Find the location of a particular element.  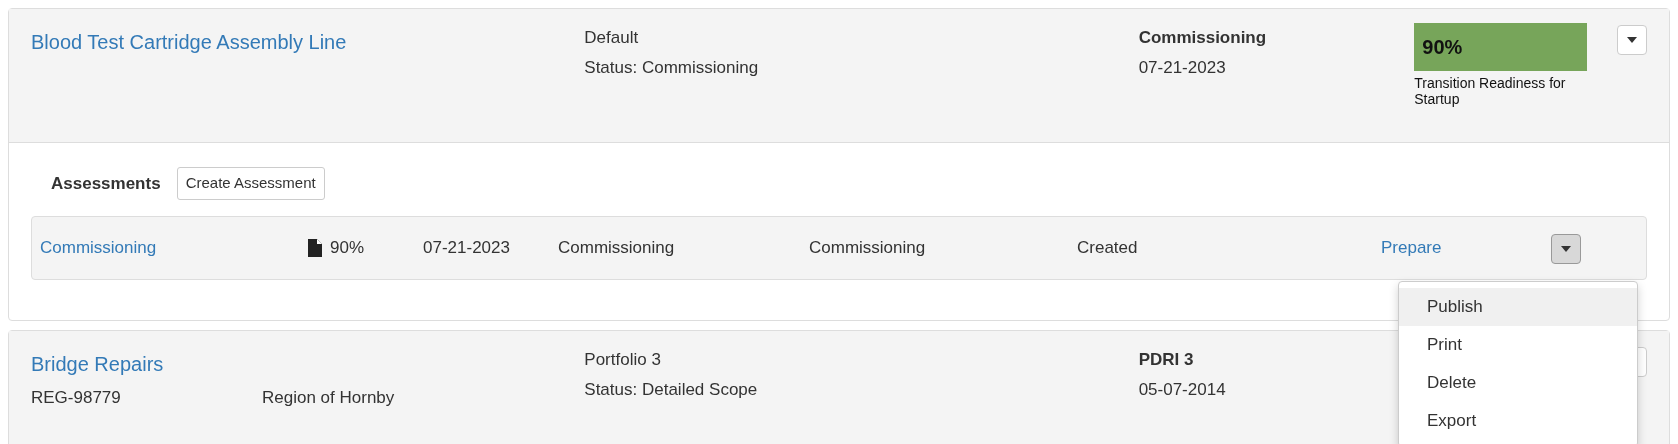

date-label: 07-21-2023 is located at coordinates (1182, 68).